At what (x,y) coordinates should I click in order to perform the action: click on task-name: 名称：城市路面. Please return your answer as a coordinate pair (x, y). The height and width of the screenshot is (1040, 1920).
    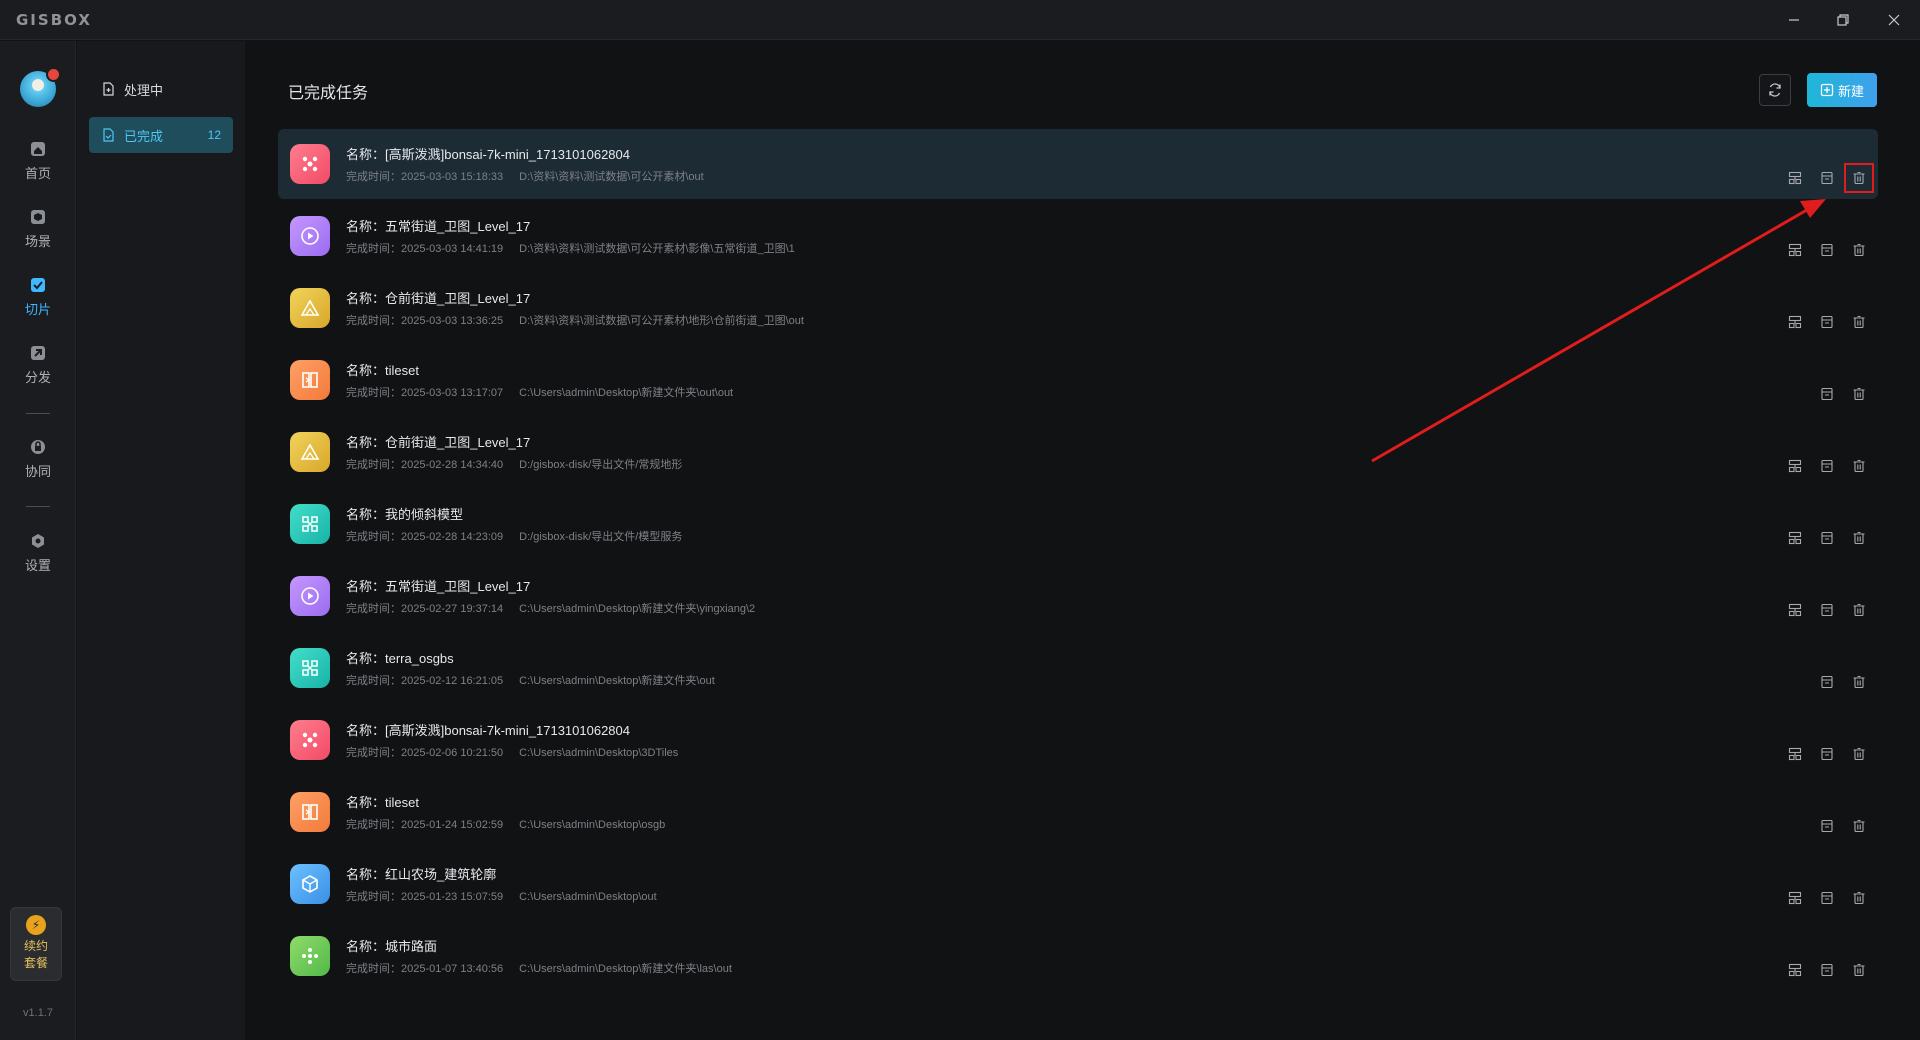
    Looking at the image, I should click on (392, 946).